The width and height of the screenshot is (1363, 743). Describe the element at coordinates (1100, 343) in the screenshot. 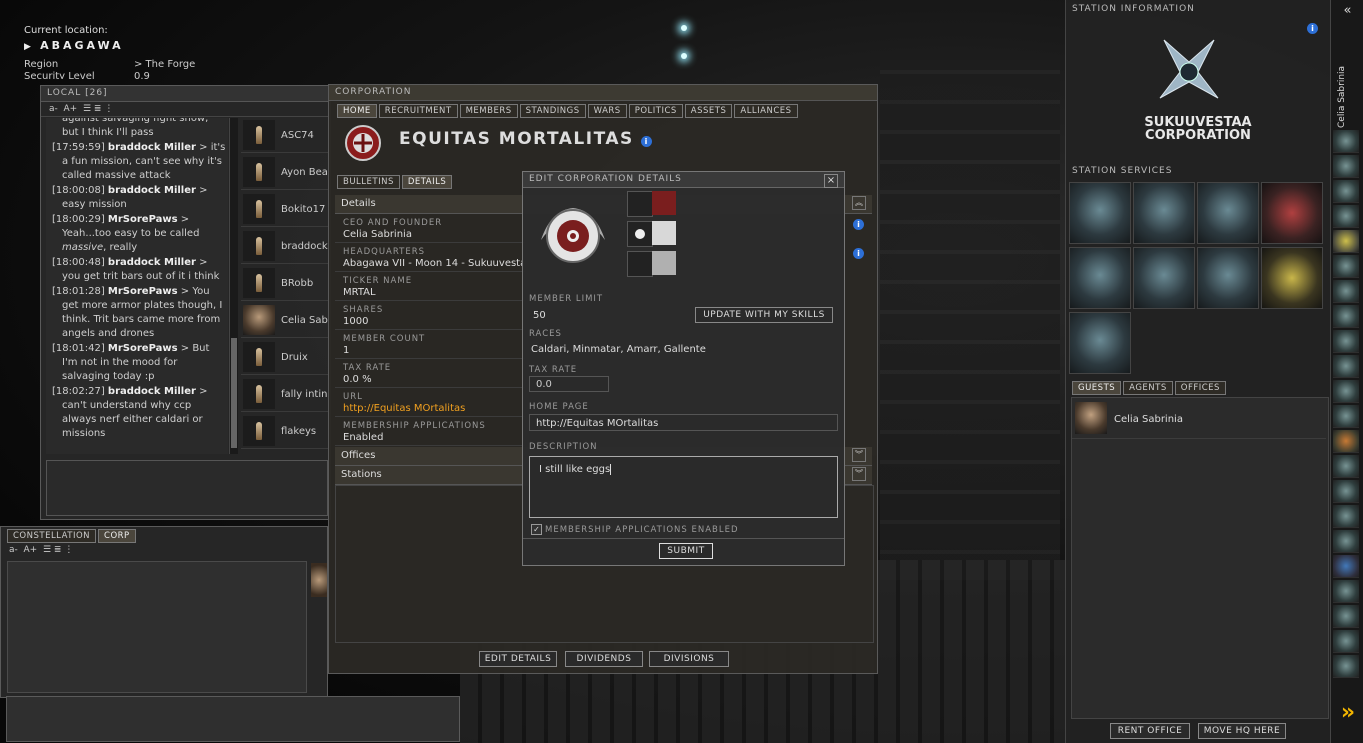

I see `fitting-icon` at that location.